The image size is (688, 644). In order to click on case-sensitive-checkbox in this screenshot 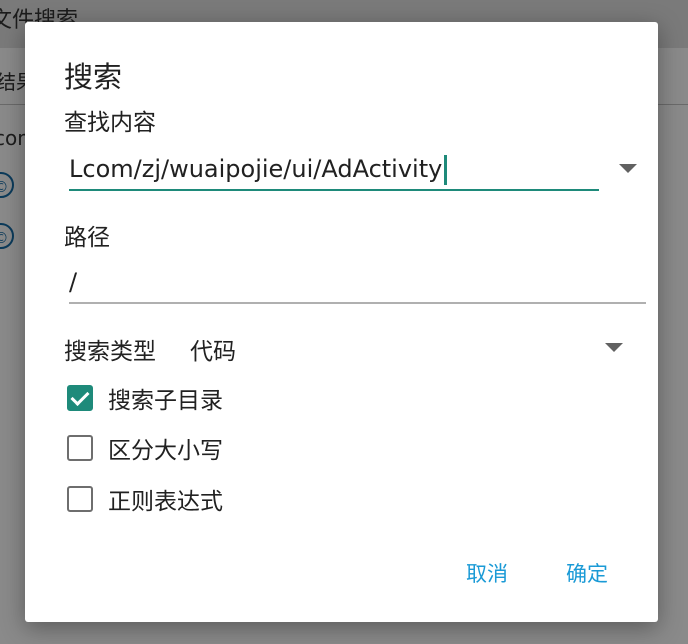, I will do `click(80, 448)`.